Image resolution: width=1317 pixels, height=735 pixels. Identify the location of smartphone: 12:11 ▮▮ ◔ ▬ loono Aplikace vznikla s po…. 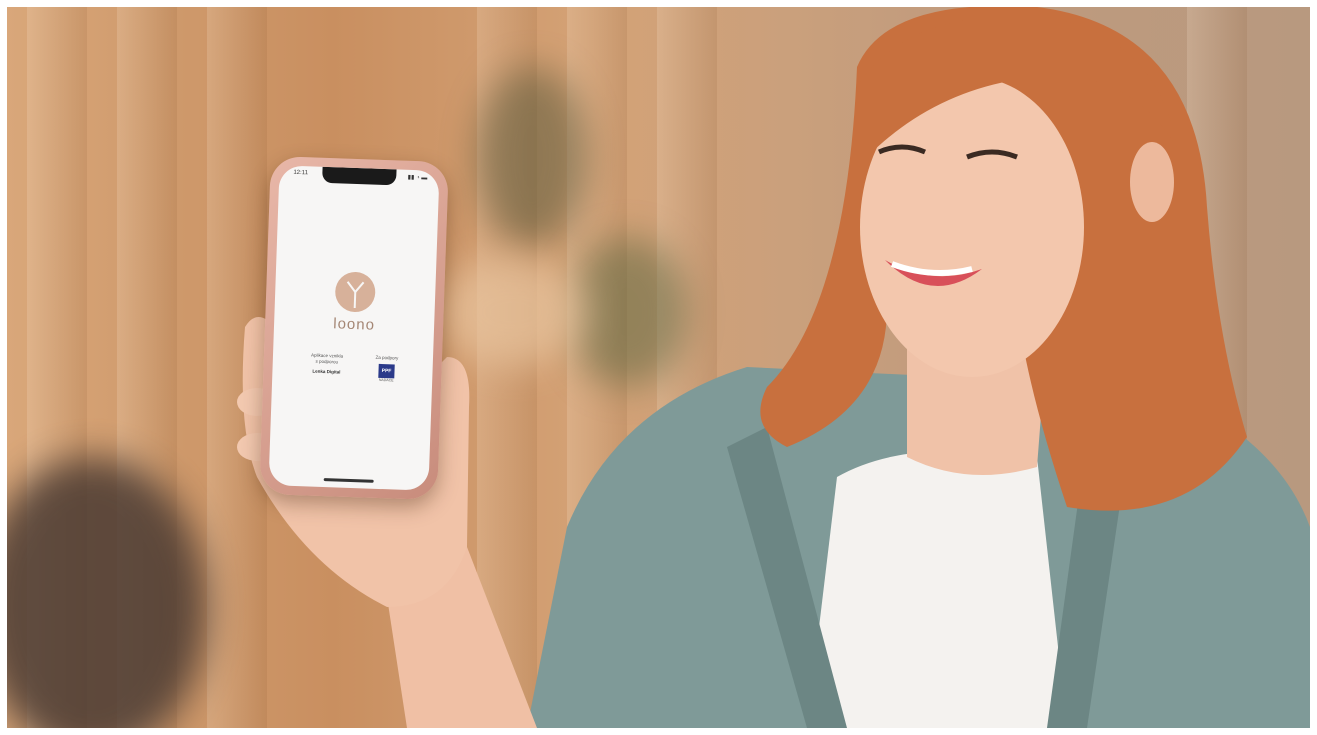
(354, 328).